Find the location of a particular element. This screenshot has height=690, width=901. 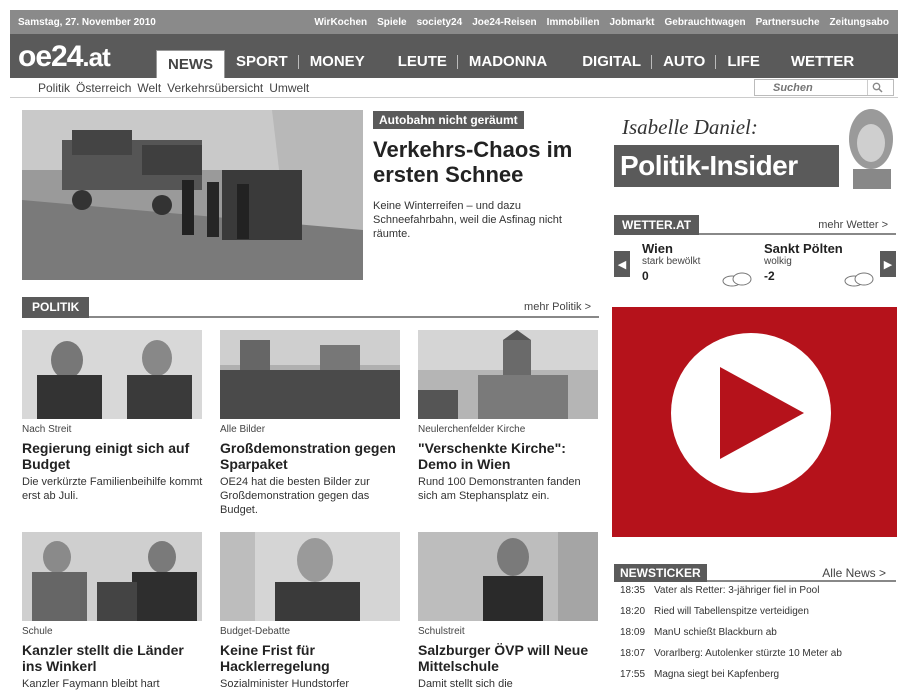

nav-auto: AUTO is located at coordinates (684, 62).